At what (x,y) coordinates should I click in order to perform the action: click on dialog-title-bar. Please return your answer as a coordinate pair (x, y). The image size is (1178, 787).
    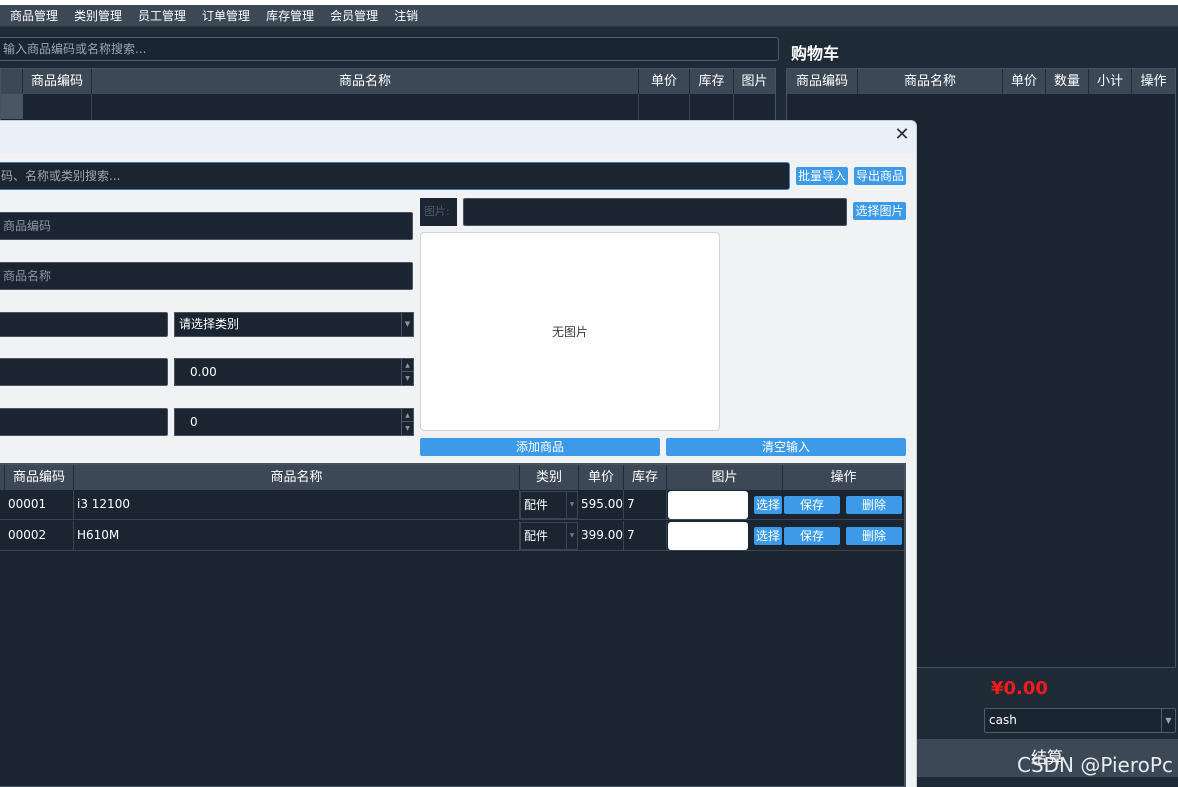
    Looking at the image, I should click on (458, 137).